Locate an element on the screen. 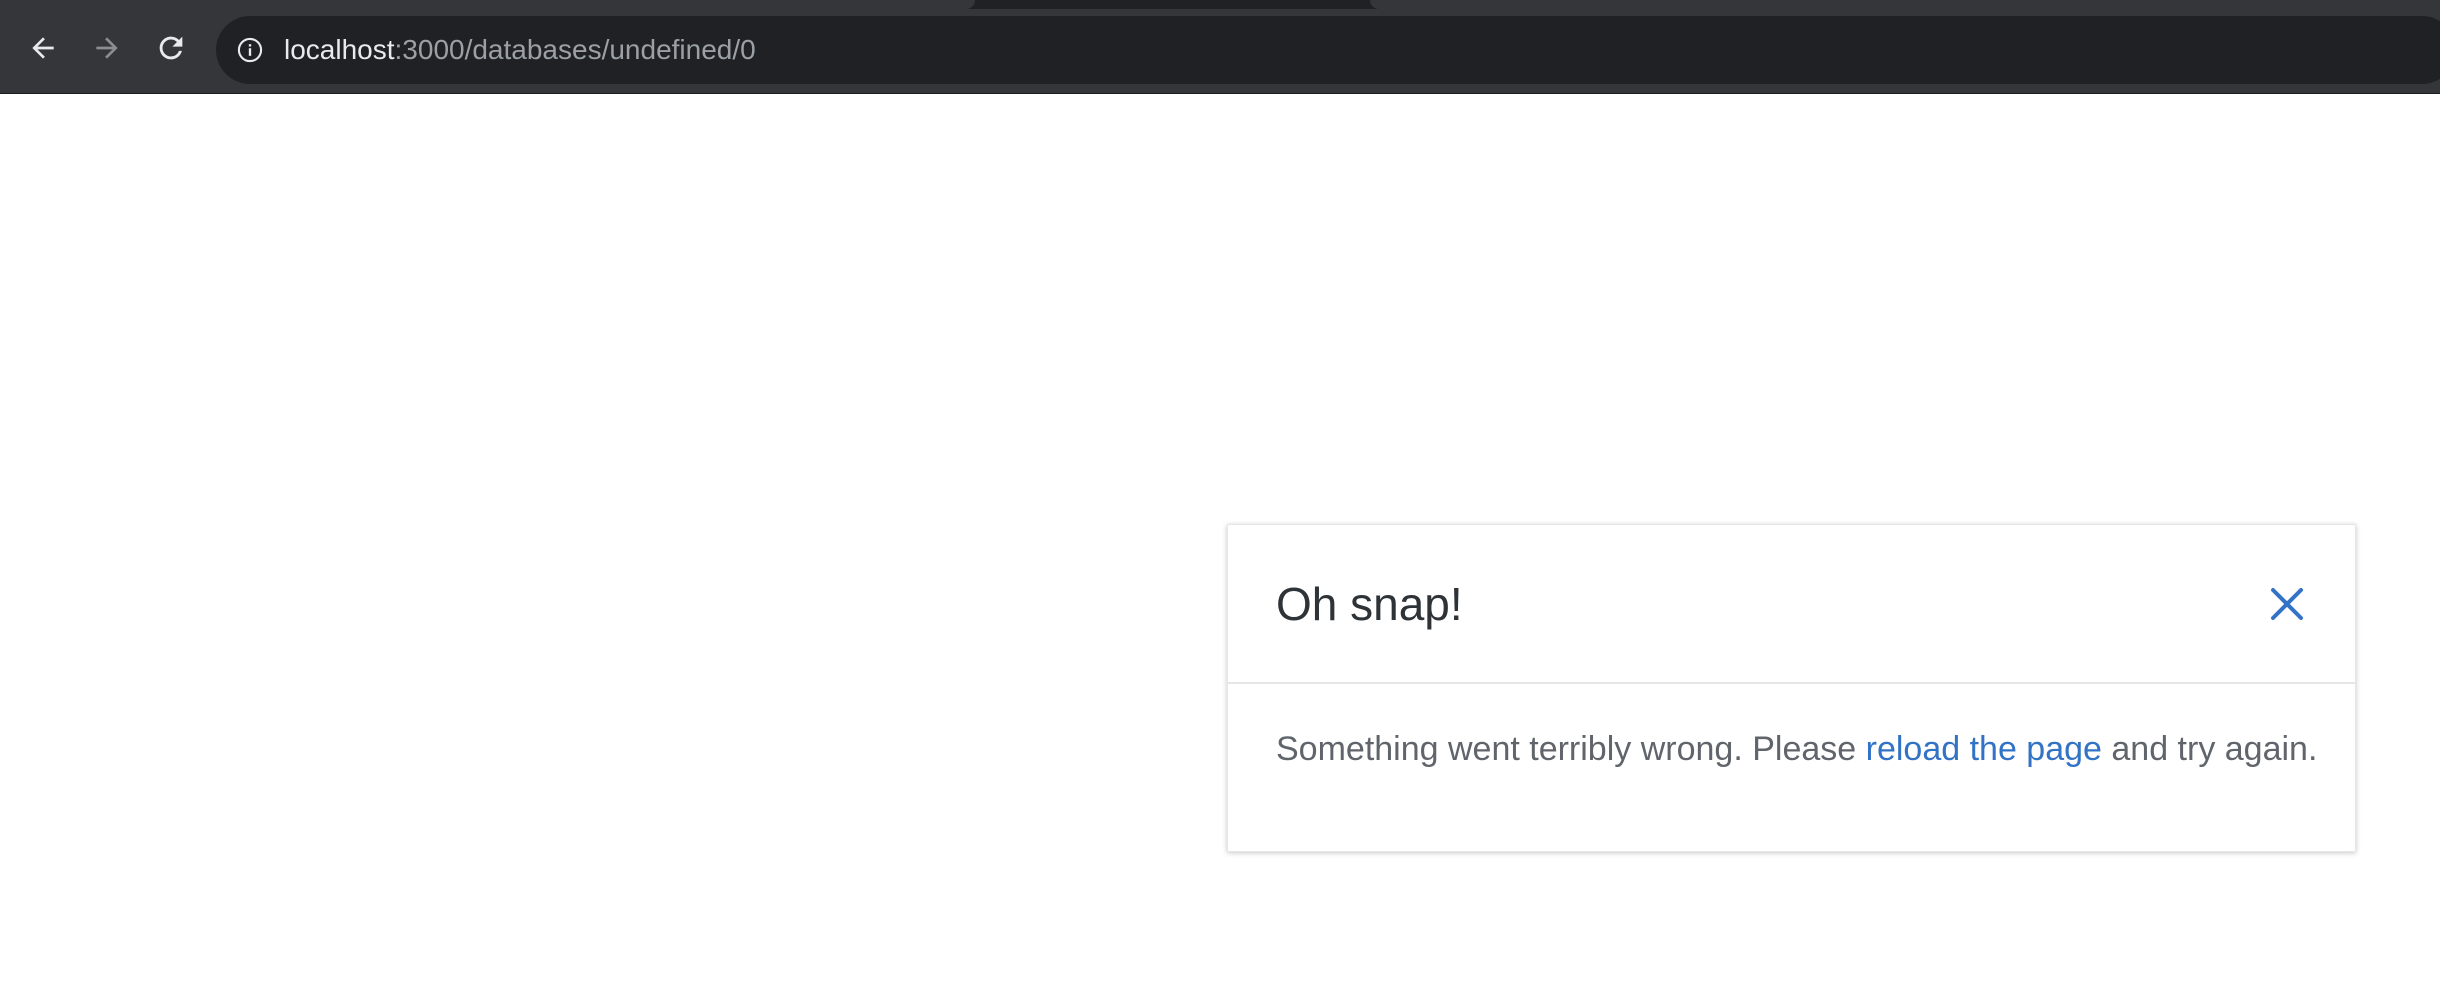 The width and height of the screenshot is (2440, 990). toast-header: Oh snap! is located at coordinates (1791, 604).